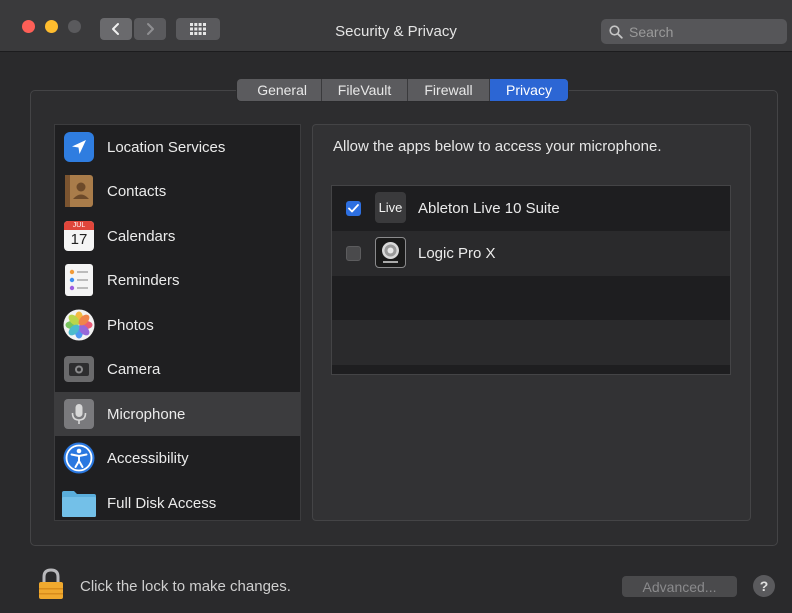 The height and width of the screenshot is (613, 792). Describe the element at coordinates (79, 225) in the screenshot. I see `calendar-month: JUL` at that location.